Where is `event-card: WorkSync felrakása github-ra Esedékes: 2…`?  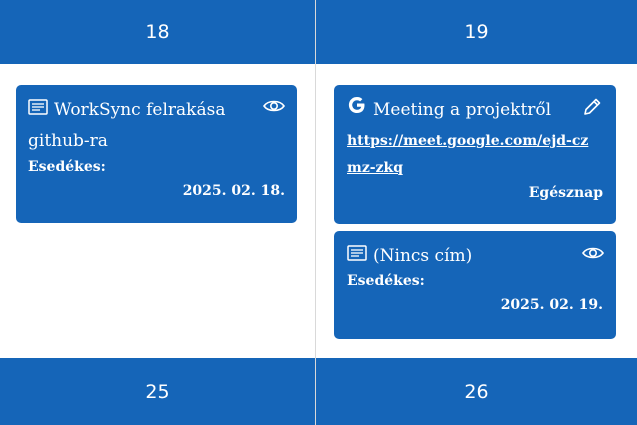
event-card: WorkSync felrakása github-ra Esedékes: 2… is located at coordinates (156, 154).